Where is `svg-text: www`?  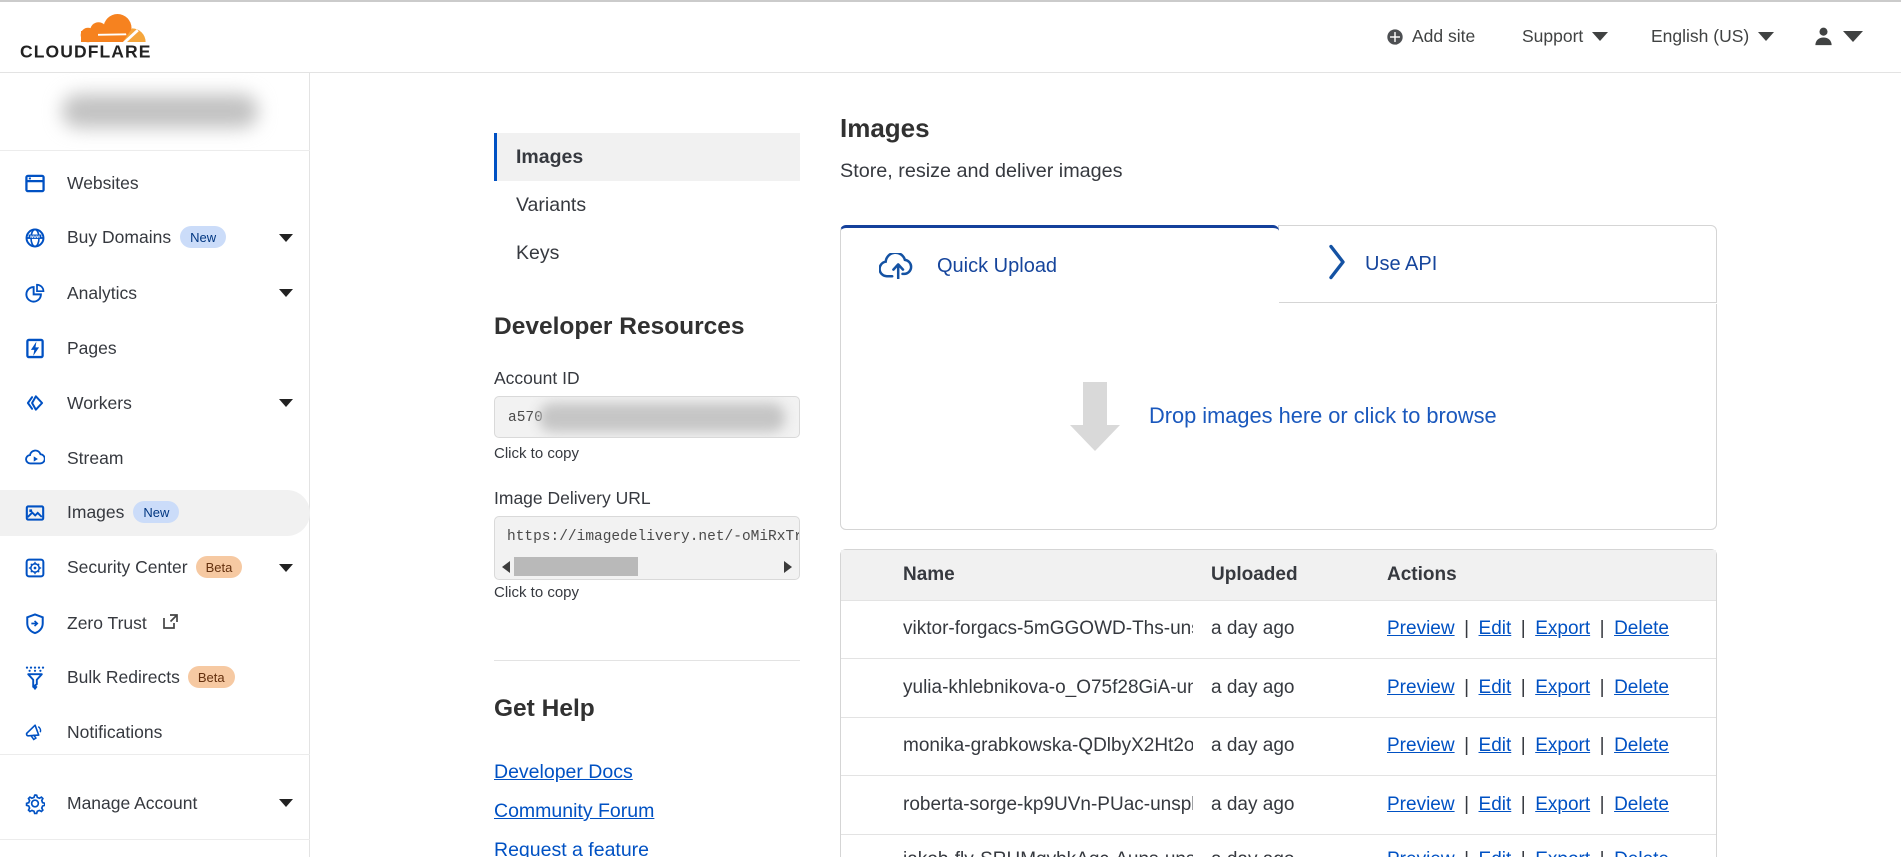
svg-text: www is located at coordinates (34, 236).